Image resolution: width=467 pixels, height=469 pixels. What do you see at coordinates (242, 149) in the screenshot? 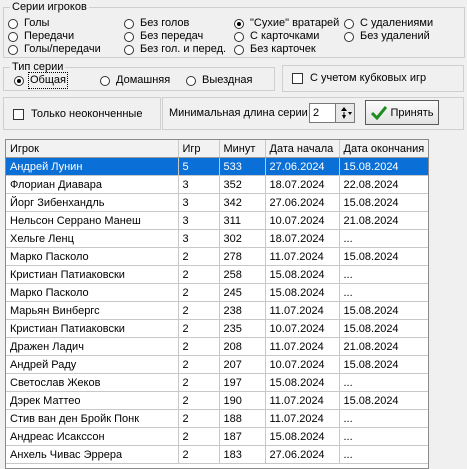
I see `column-header: Минут` at bounding box center [242, 149].